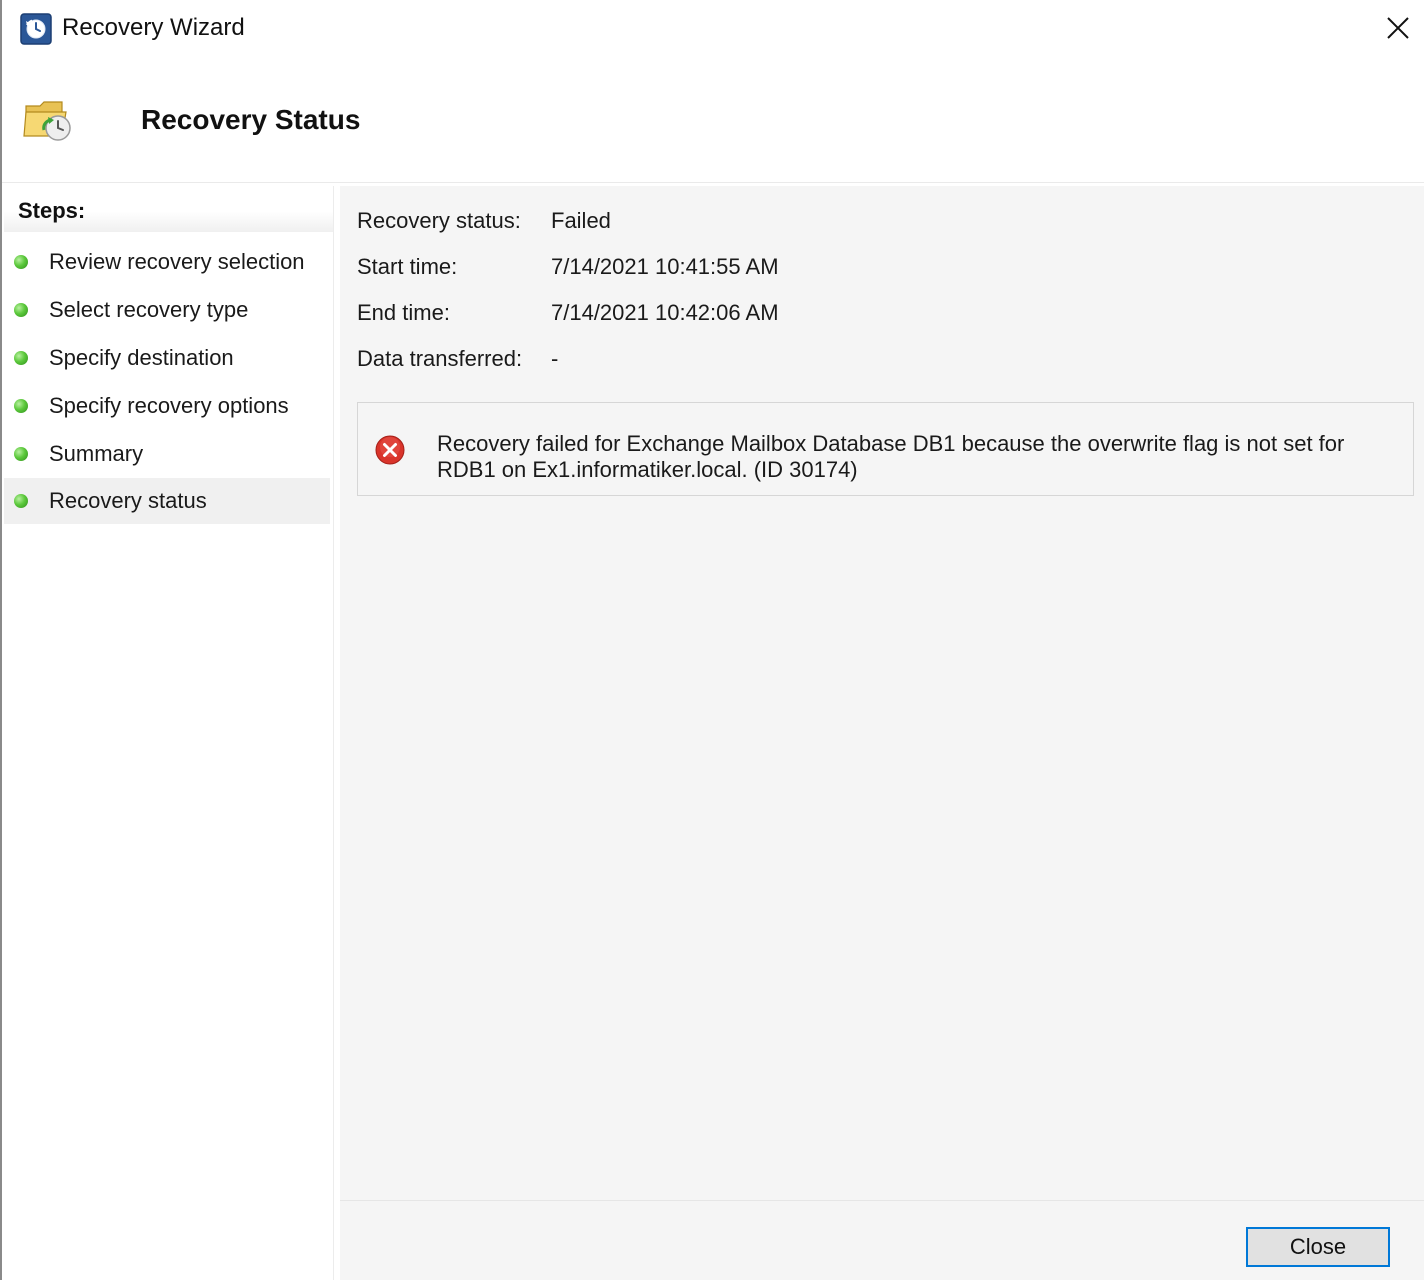 Image resolution: width=1424 pixels, height=1280 pixels. What do you see at coordinates (665, 266) in the screenshot?
I see `start-time-value: 7/14/2021 10:41:55 AM` at bounding box center [665, 266].